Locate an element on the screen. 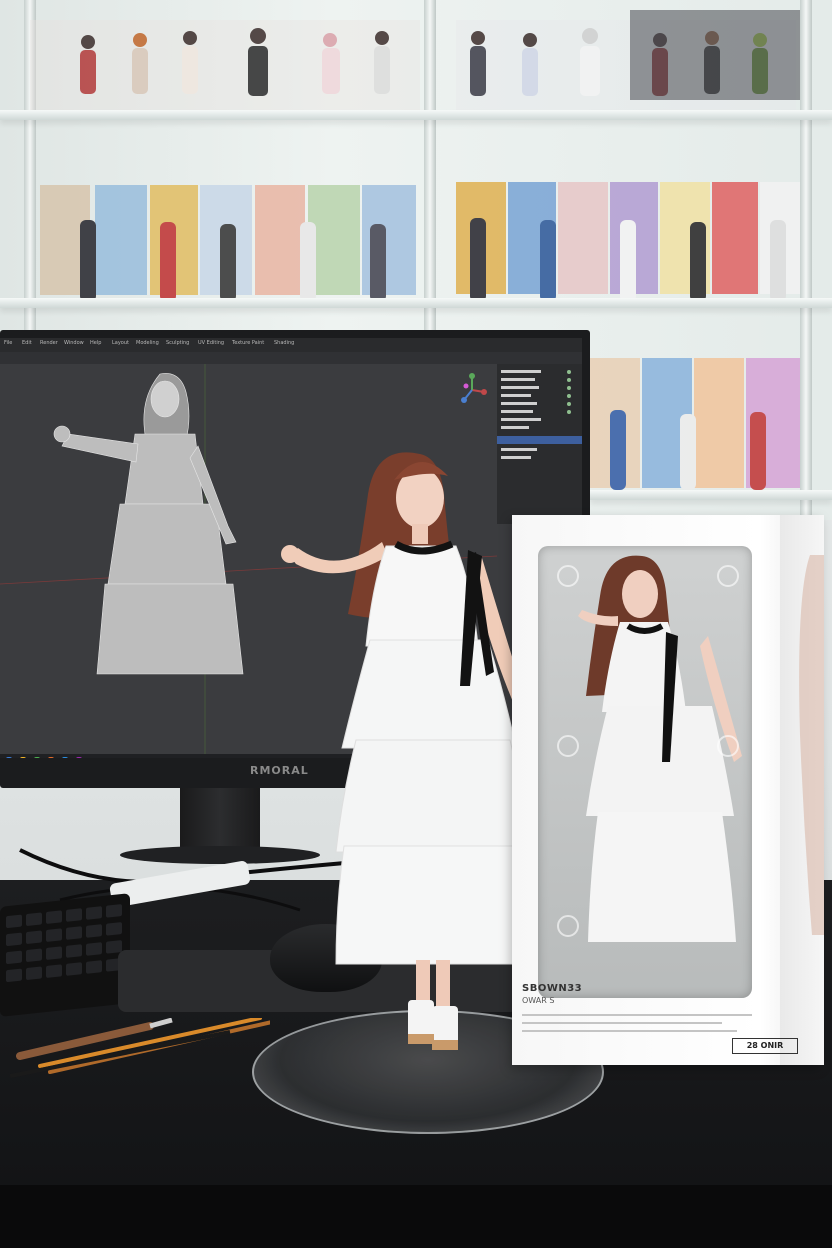 The height and width of the screenshot is (1248, 832). start-icon is located at coordinates (9, 757).